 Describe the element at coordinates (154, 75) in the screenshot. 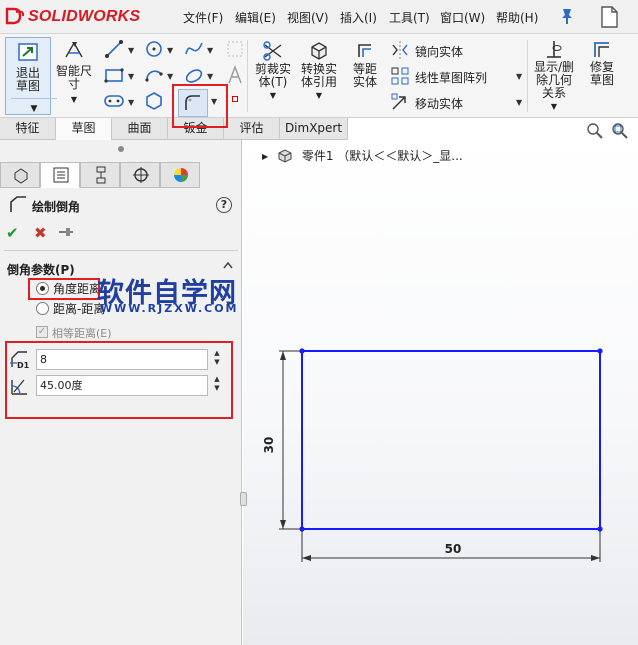

I see `arc-icon` at that location.